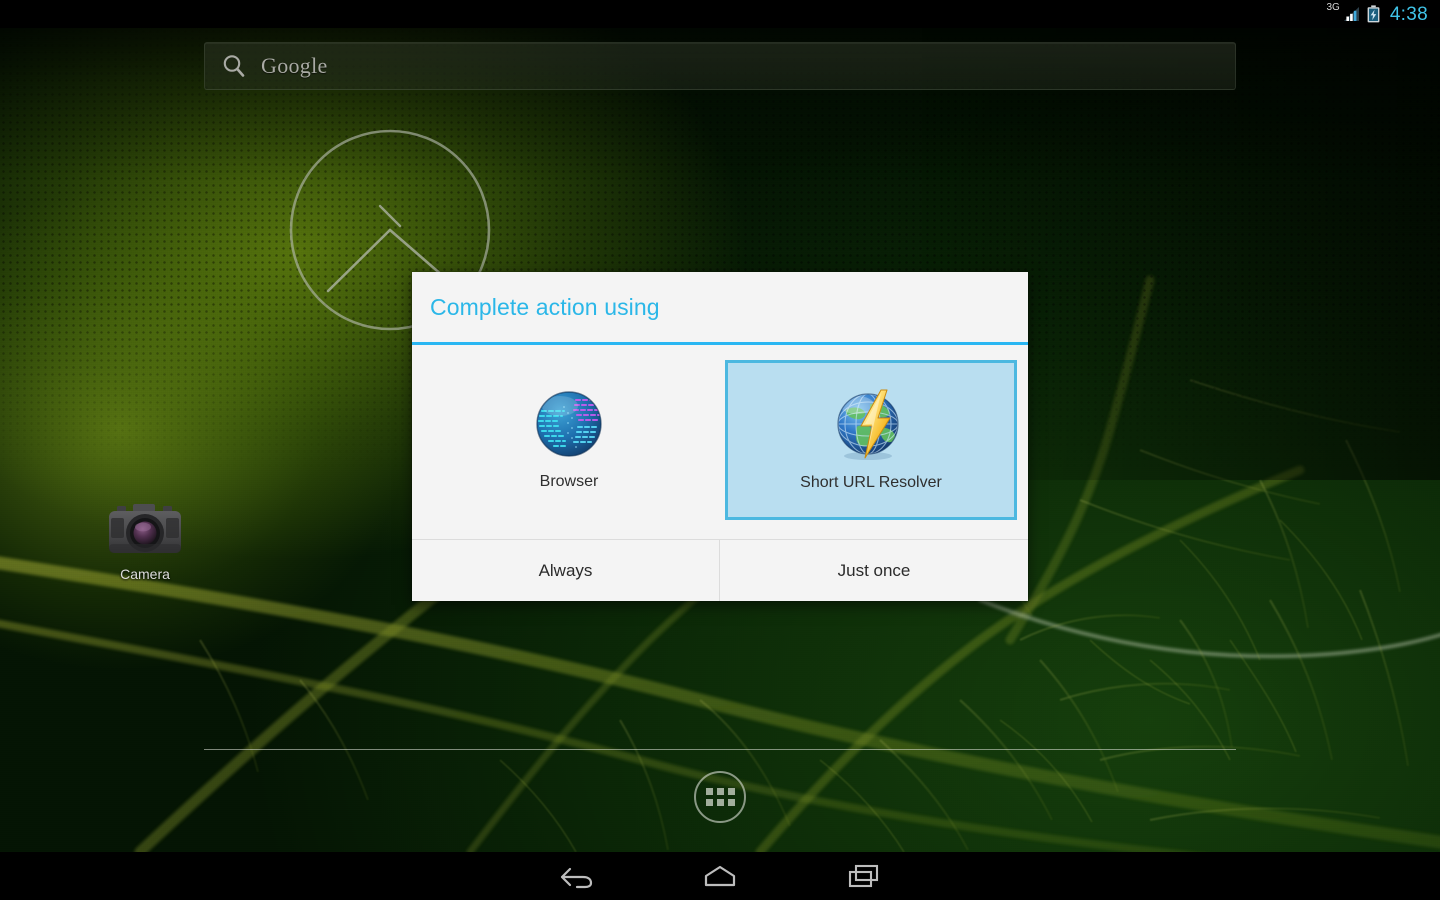 The image size is (1440, 900). I want to click on app-choice-browser: Browser, so click(569, 440).